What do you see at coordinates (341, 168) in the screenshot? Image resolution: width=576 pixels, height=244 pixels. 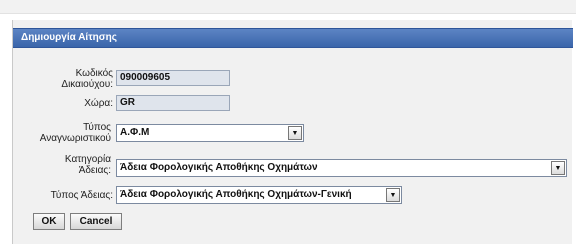 I see `license-category-select: Άδεια Φορολογικής Αποθήκης Οχημάτων ▼` at bounding box center [341, 168].